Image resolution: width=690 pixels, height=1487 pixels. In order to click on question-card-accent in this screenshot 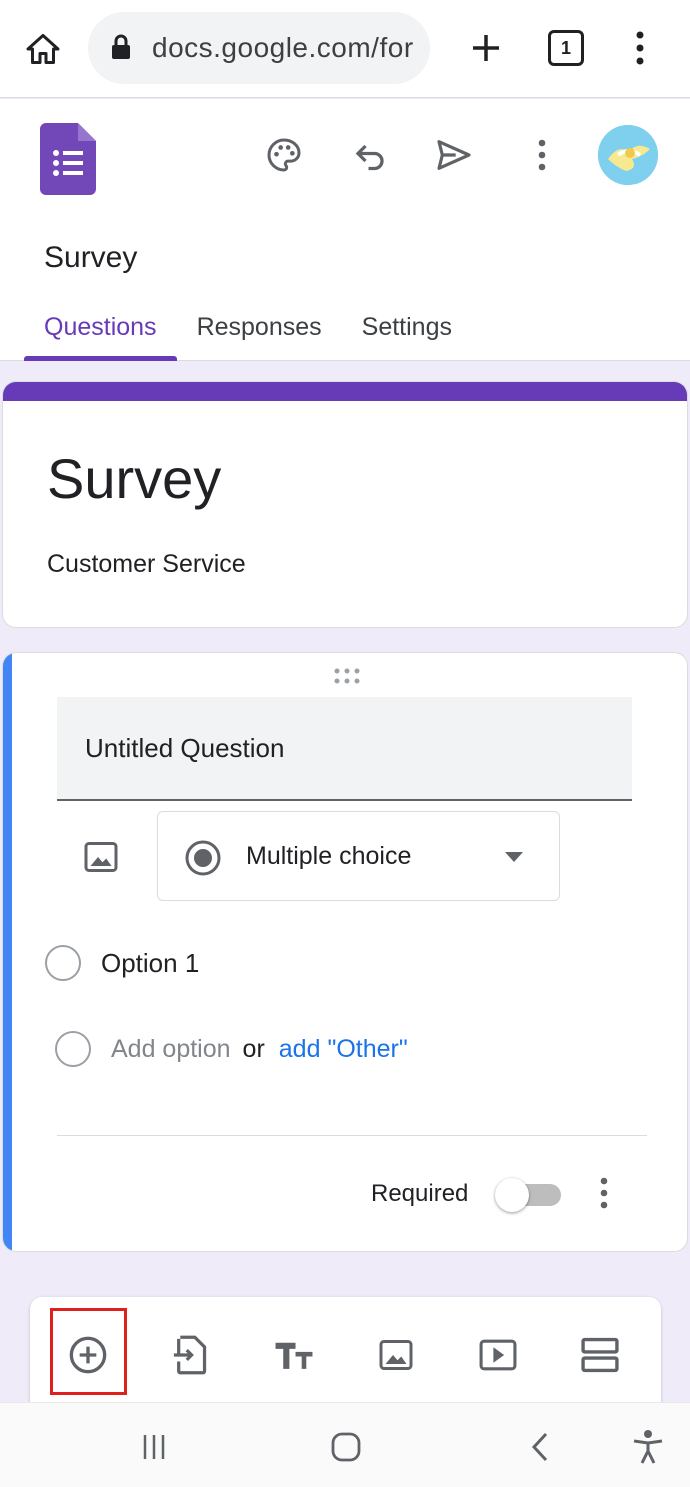, I will do `click(7, 952)`.